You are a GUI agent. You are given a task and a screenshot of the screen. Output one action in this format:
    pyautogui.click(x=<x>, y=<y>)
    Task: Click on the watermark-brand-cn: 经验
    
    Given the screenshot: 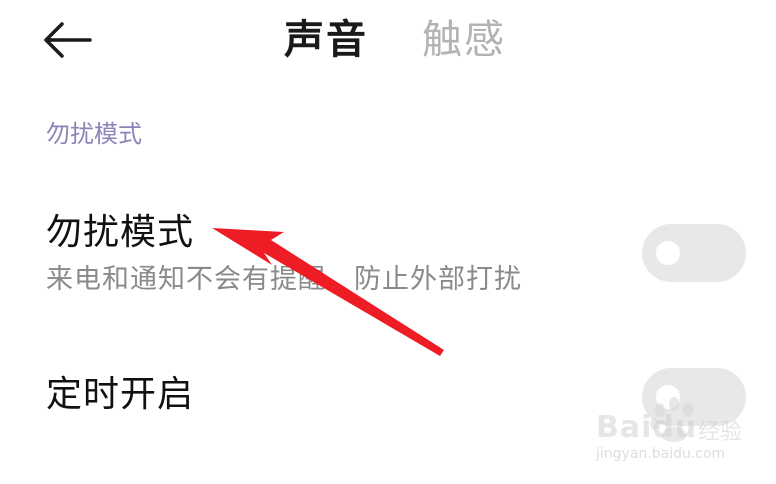 What is the action you would take?
    pyautogui.click(x=720, y=432)
    